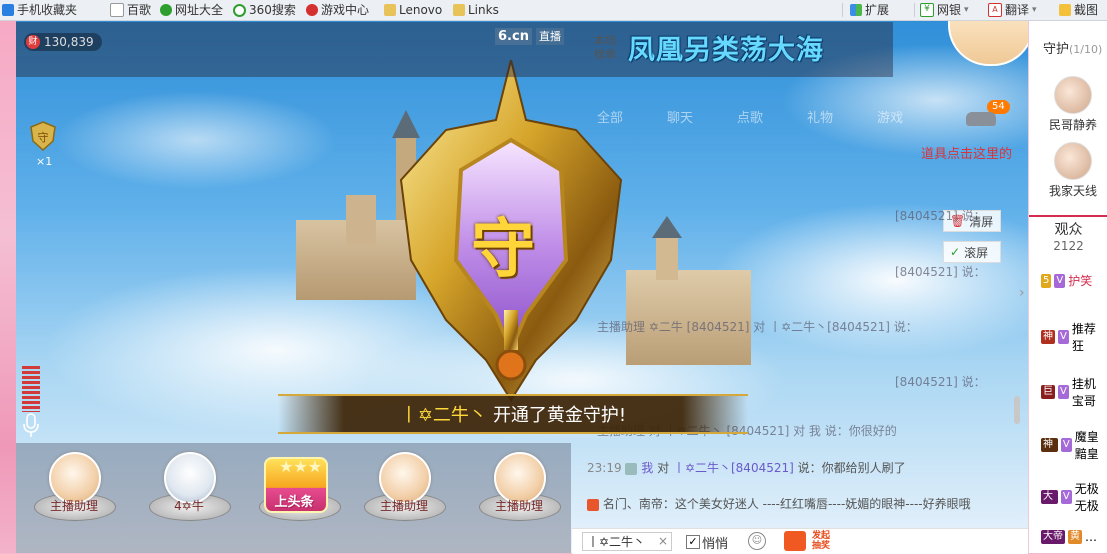  Describe the element at coordinates (476, 10) in the screenshot. I see `bookmark-links: Links` at that location.